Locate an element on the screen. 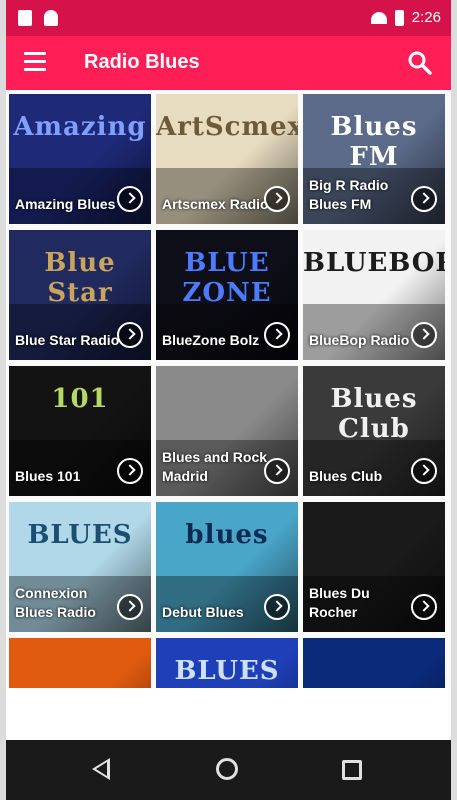 The height and width of the screenshot is (800, 457). station-tile: Blues FM Big R Radio Blues FM is located at coordinates (374, 159).